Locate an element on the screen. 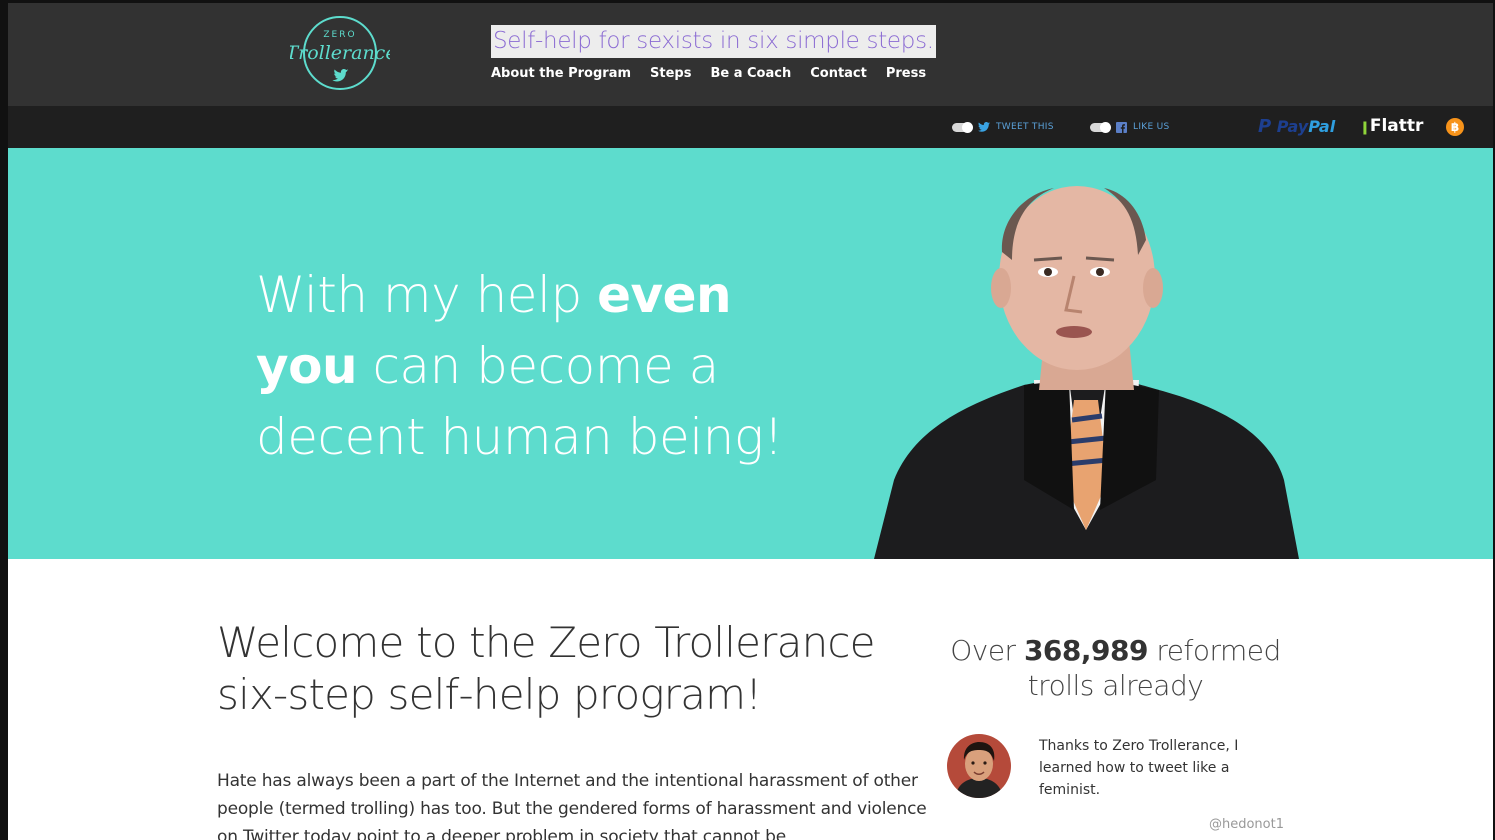 The image size is (1495, 840). nav-steps: Steps is located at coordinates (670, 74).